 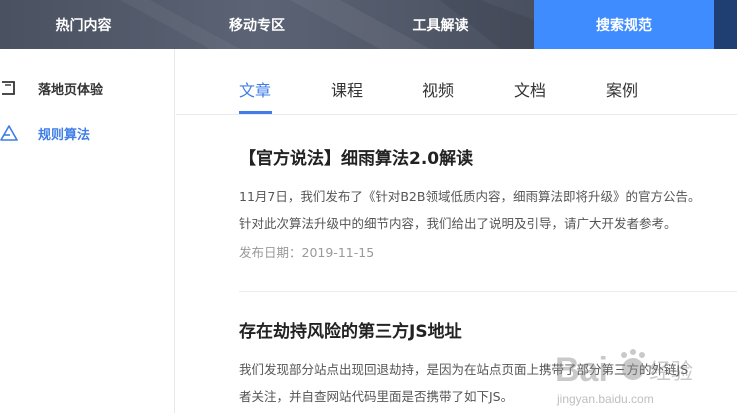 I want to click on sidebar-item-label: 落地页体验, so click(x=71, y=90).